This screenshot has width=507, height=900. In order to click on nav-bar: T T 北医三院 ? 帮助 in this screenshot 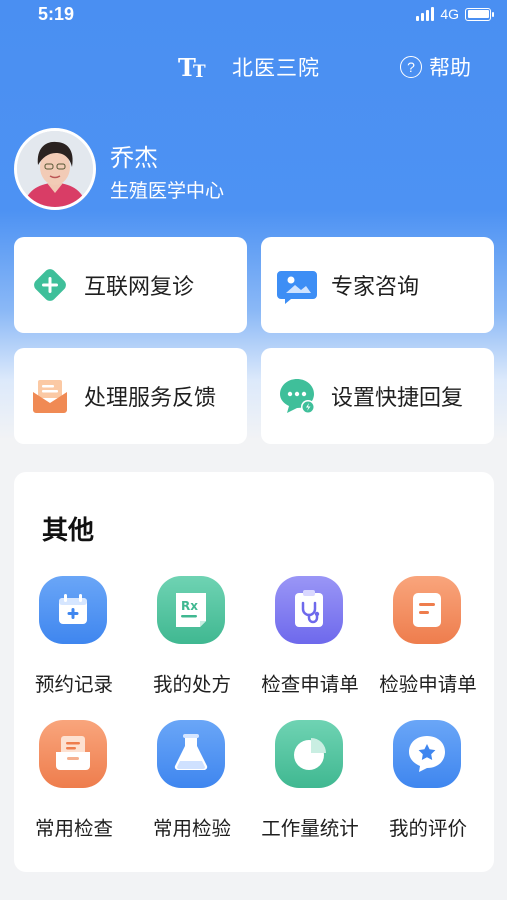, I will do `click(253, 66)`.